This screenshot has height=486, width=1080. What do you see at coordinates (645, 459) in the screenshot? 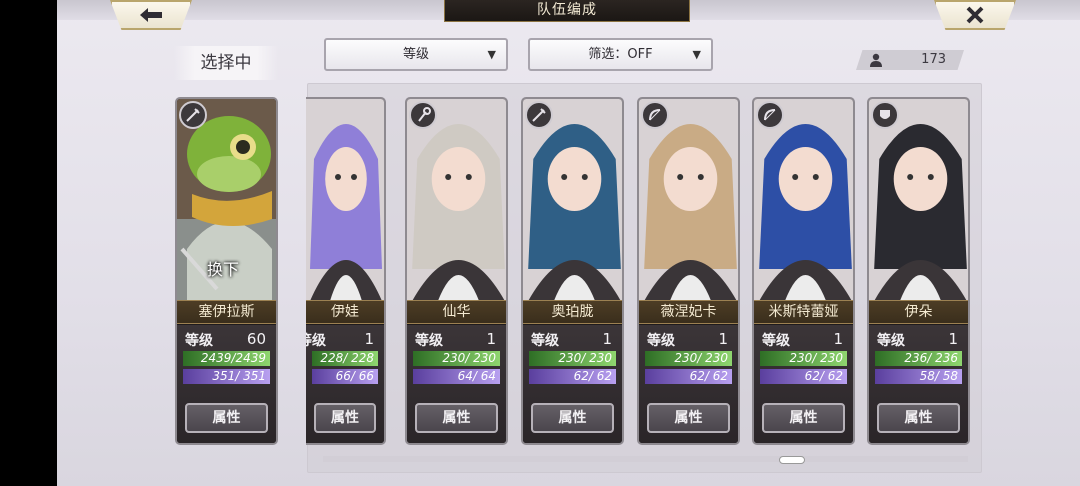
I see `horizontal-scrollbar` at bounding box center [645, 459].